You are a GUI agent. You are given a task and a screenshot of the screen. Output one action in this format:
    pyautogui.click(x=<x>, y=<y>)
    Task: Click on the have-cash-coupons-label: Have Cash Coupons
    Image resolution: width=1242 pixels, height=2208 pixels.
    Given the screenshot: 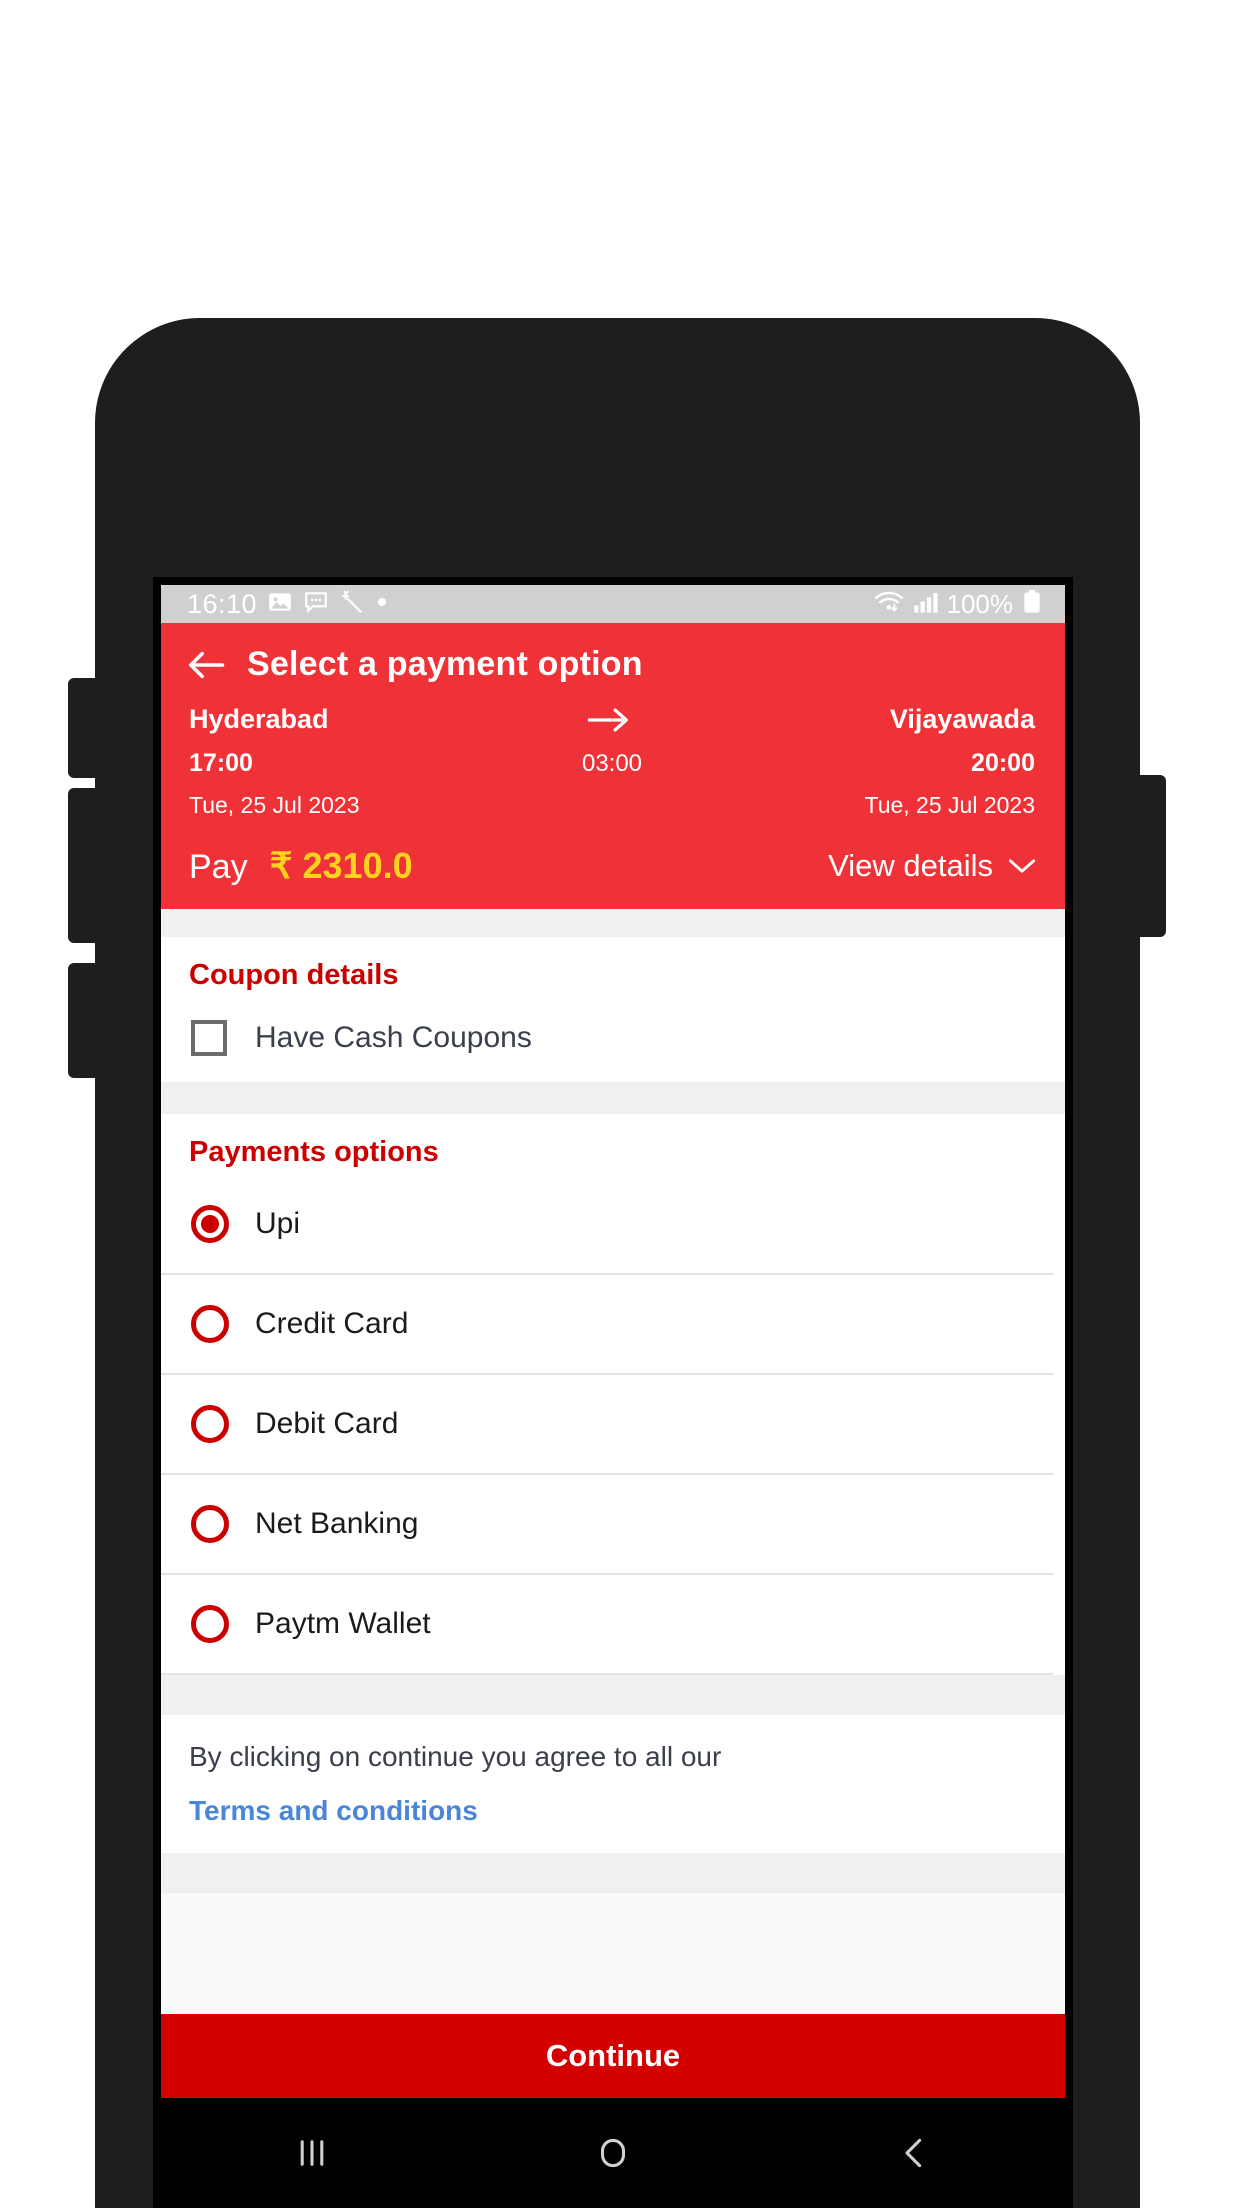 What is the action you would take?
    pyautogui.click(x=393, y=1037)
    